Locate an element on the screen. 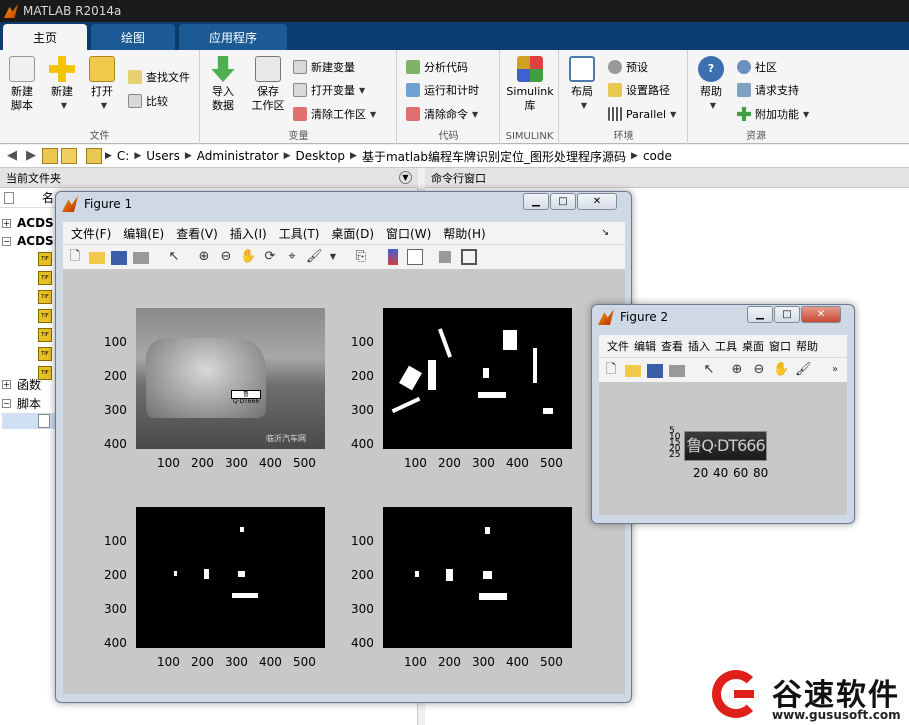 This screenshot has width=909, height=725. community-button: 社区 is located at coordinates (757, 67).